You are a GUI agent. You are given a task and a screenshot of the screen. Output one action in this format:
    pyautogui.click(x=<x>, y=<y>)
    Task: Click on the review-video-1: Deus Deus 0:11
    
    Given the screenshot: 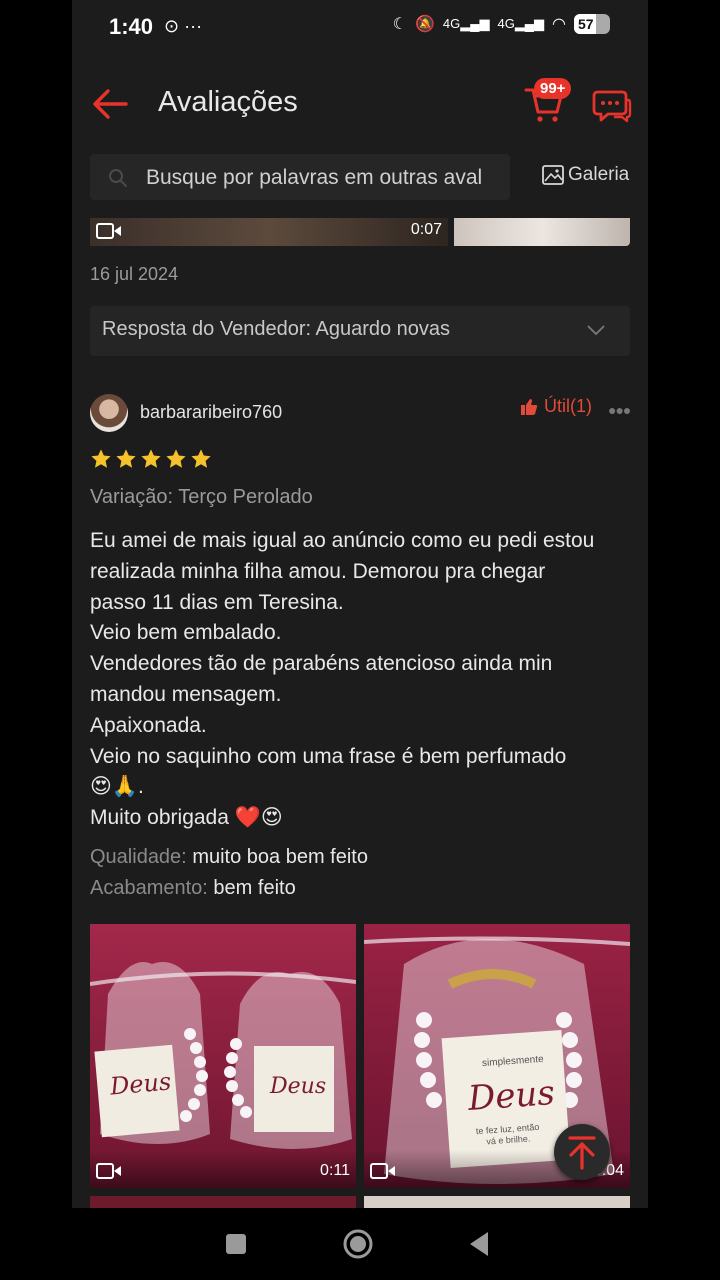 What is the action you would take?
    pyautogui.click(x=223, y=1056)
    